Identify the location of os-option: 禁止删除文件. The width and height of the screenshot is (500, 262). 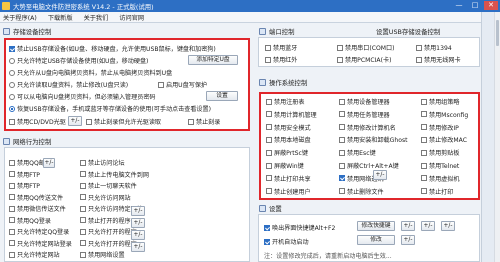
(361, 191).